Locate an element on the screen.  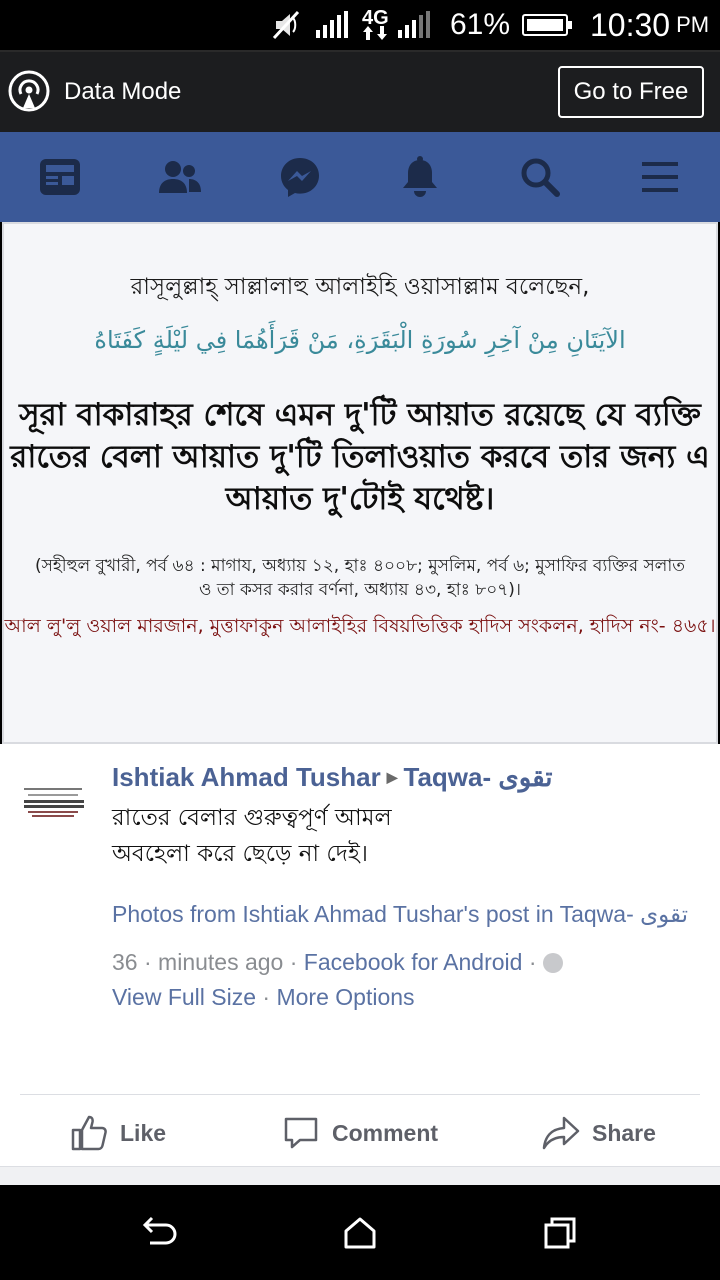
back-icon is located at coordinates (160, 1233).